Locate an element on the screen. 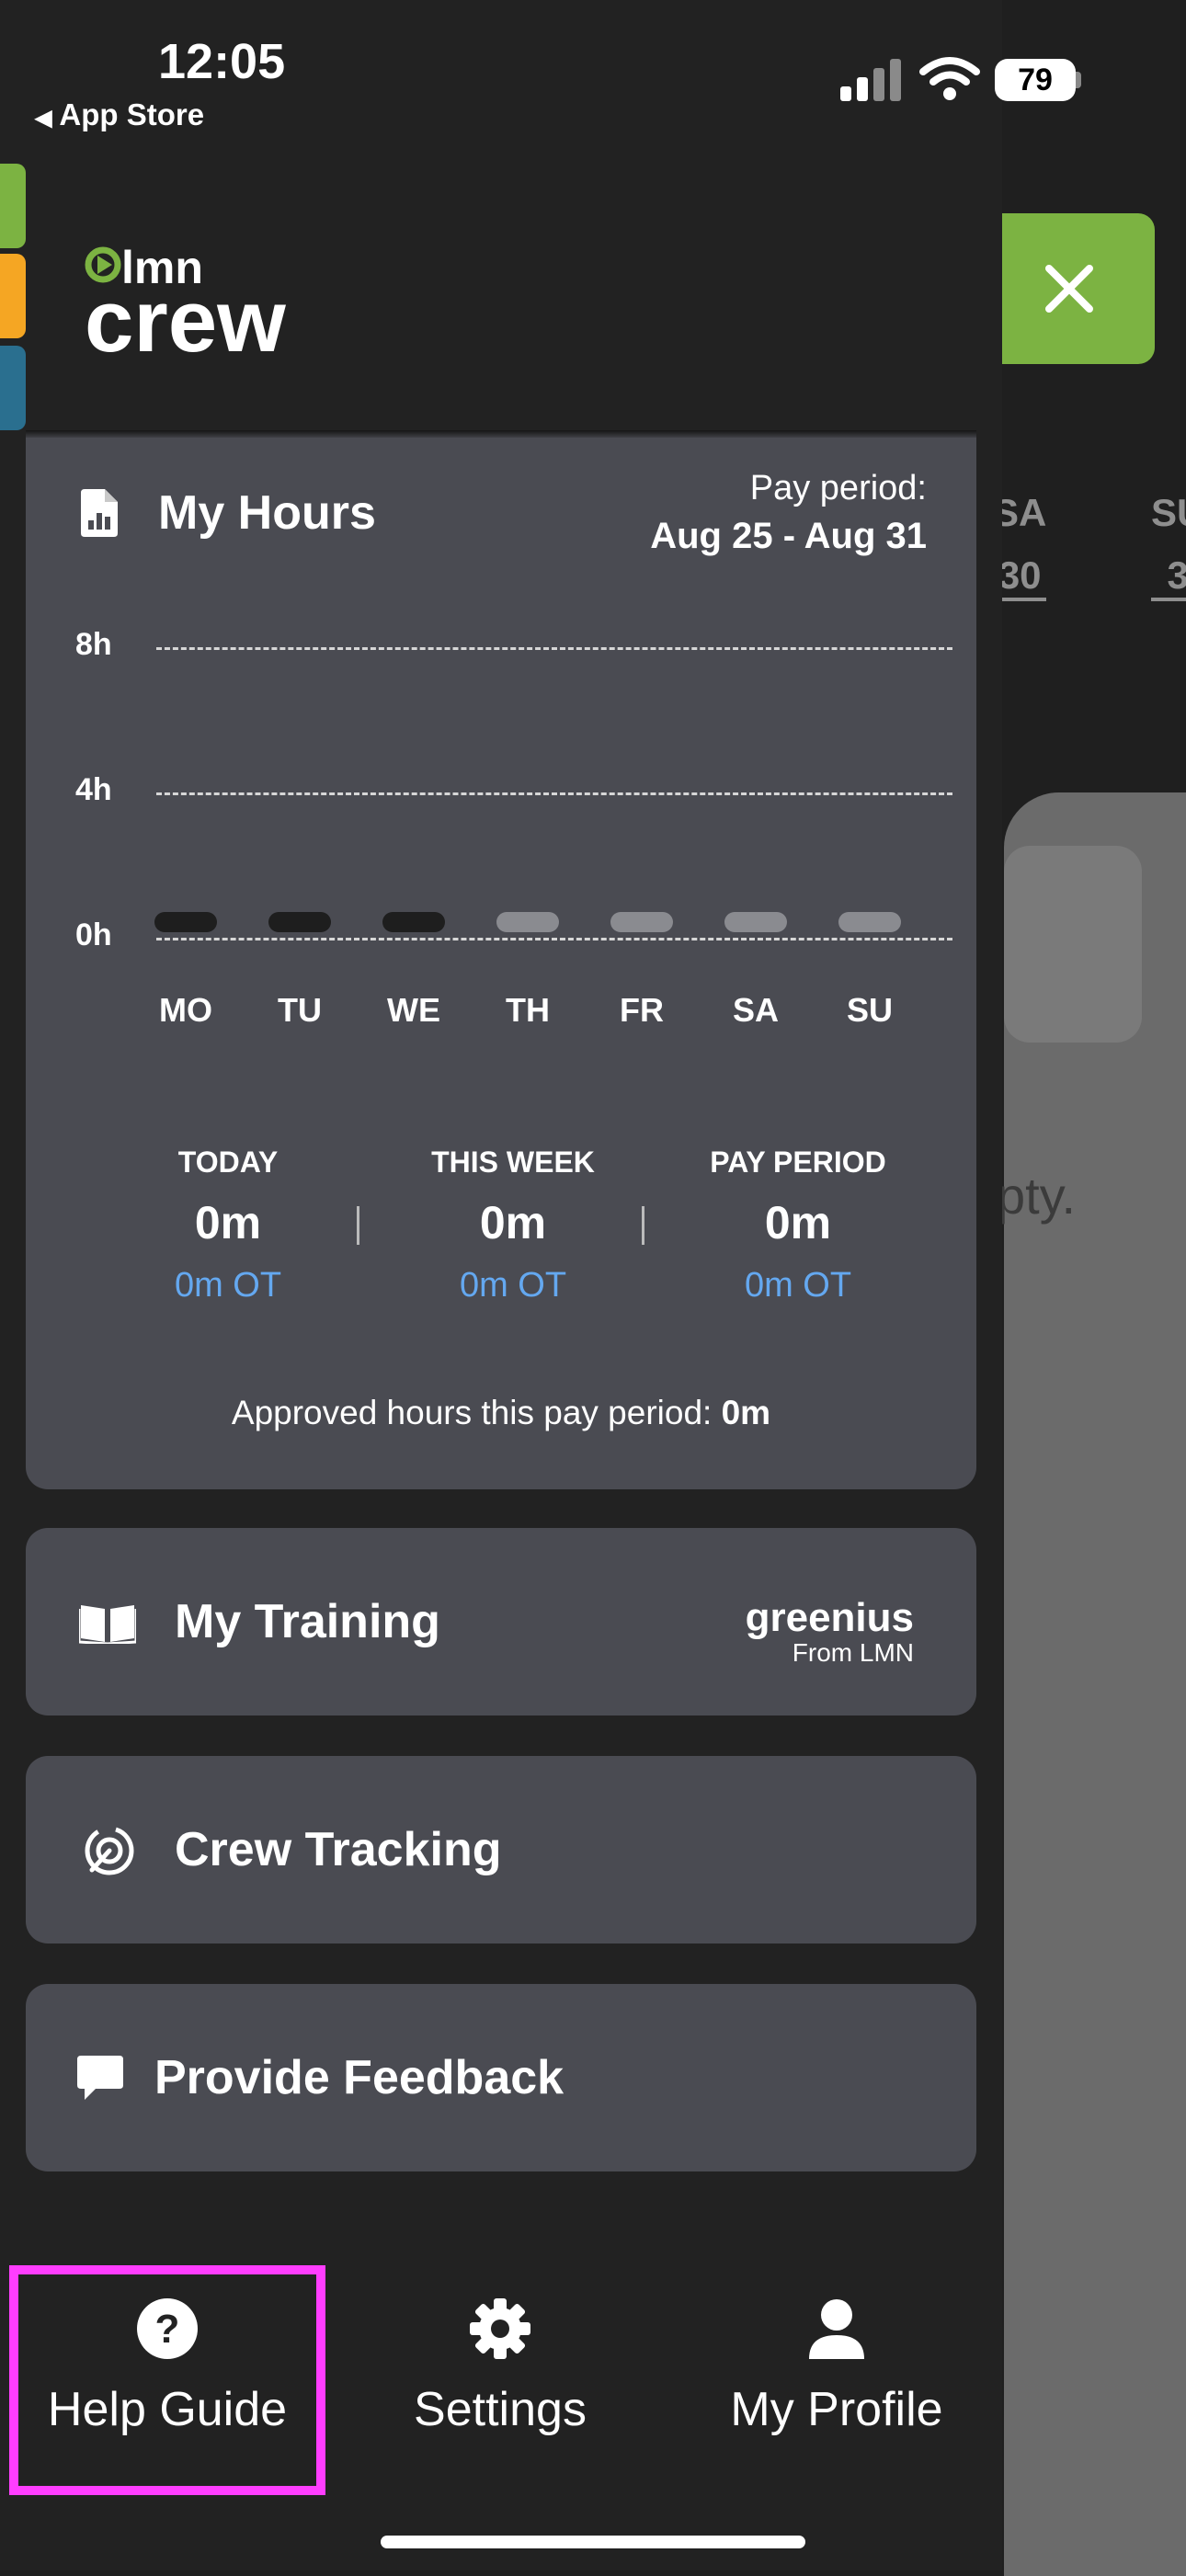  my-training-label: My Training is located at coordinates (307, 1621).